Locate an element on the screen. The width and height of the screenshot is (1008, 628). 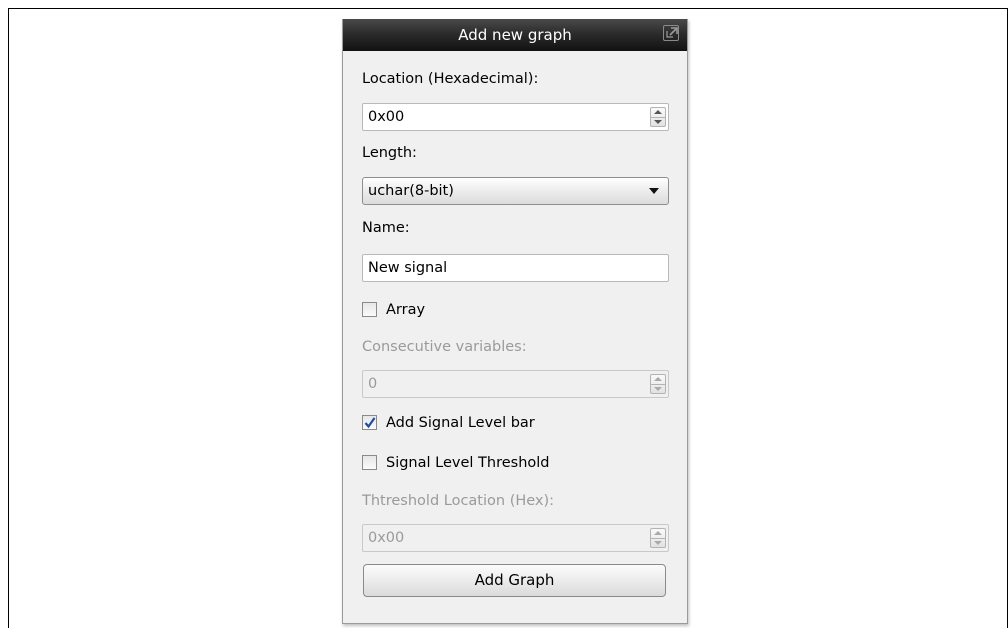
consecutive-variables-label: Consecutive variables: is located at coordinates (444, 347).